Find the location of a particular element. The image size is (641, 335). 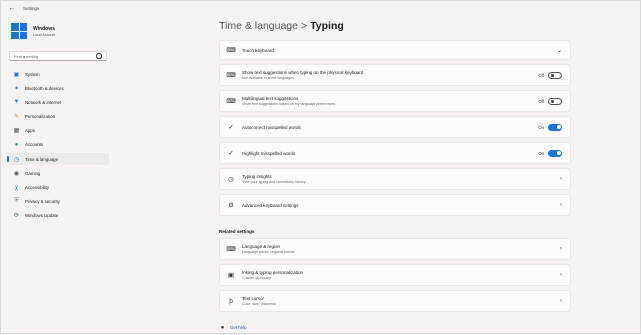

chevron-down-icon: ⌄ is located at coordinates (559, 50).